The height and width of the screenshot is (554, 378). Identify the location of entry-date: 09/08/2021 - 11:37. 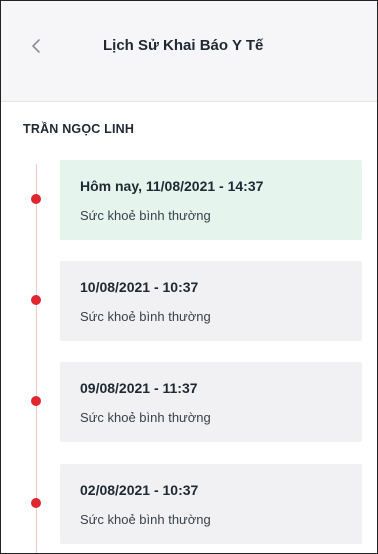
(139, 388).